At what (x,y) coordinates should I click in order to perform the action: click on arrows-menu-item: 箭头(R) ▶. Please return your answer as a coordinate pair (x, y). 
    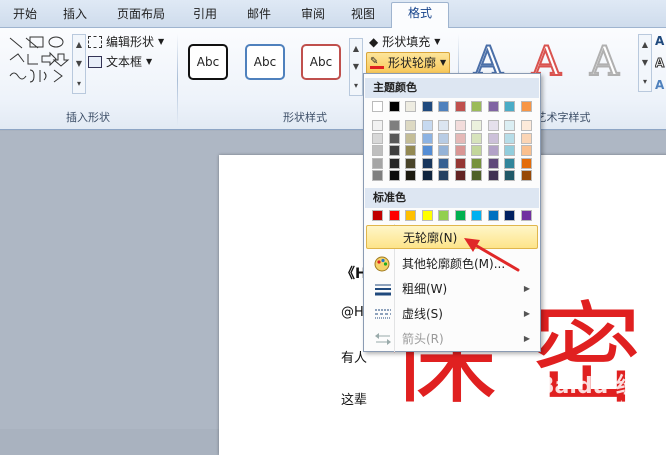
    Looking at the image, I should click on (452, 339).